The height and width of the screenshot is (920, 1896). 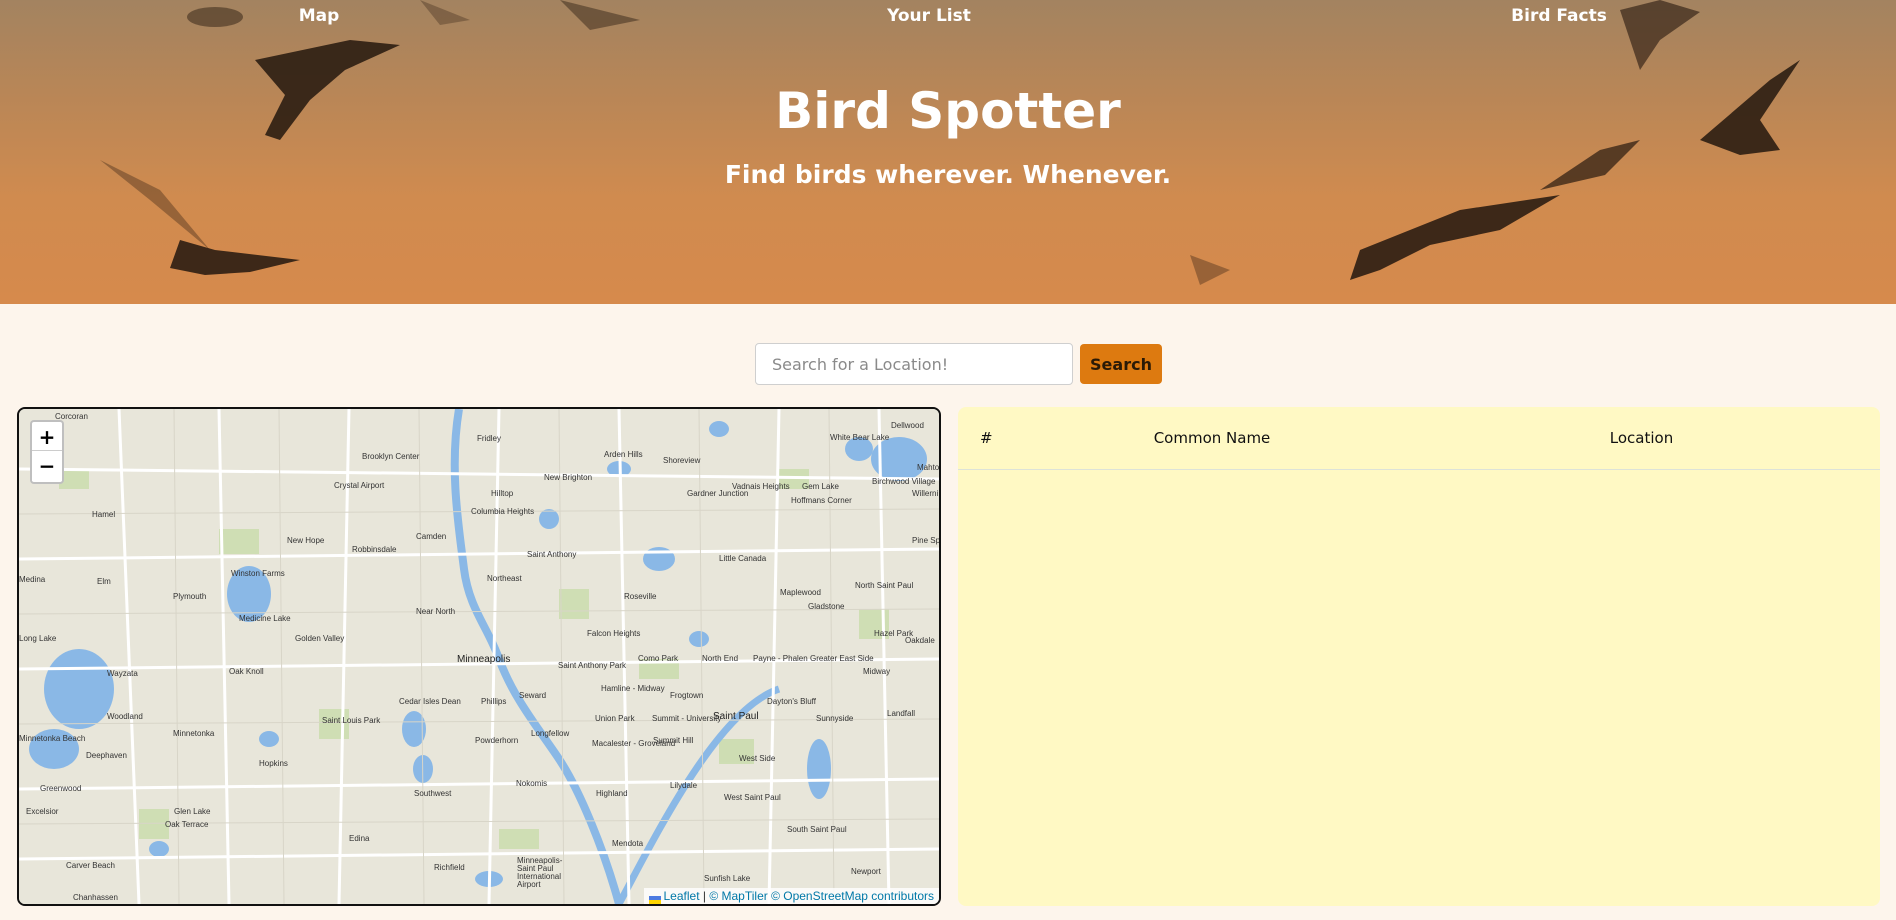 I want to click on ukraine-flag-icon, so click(x=654, y=898).